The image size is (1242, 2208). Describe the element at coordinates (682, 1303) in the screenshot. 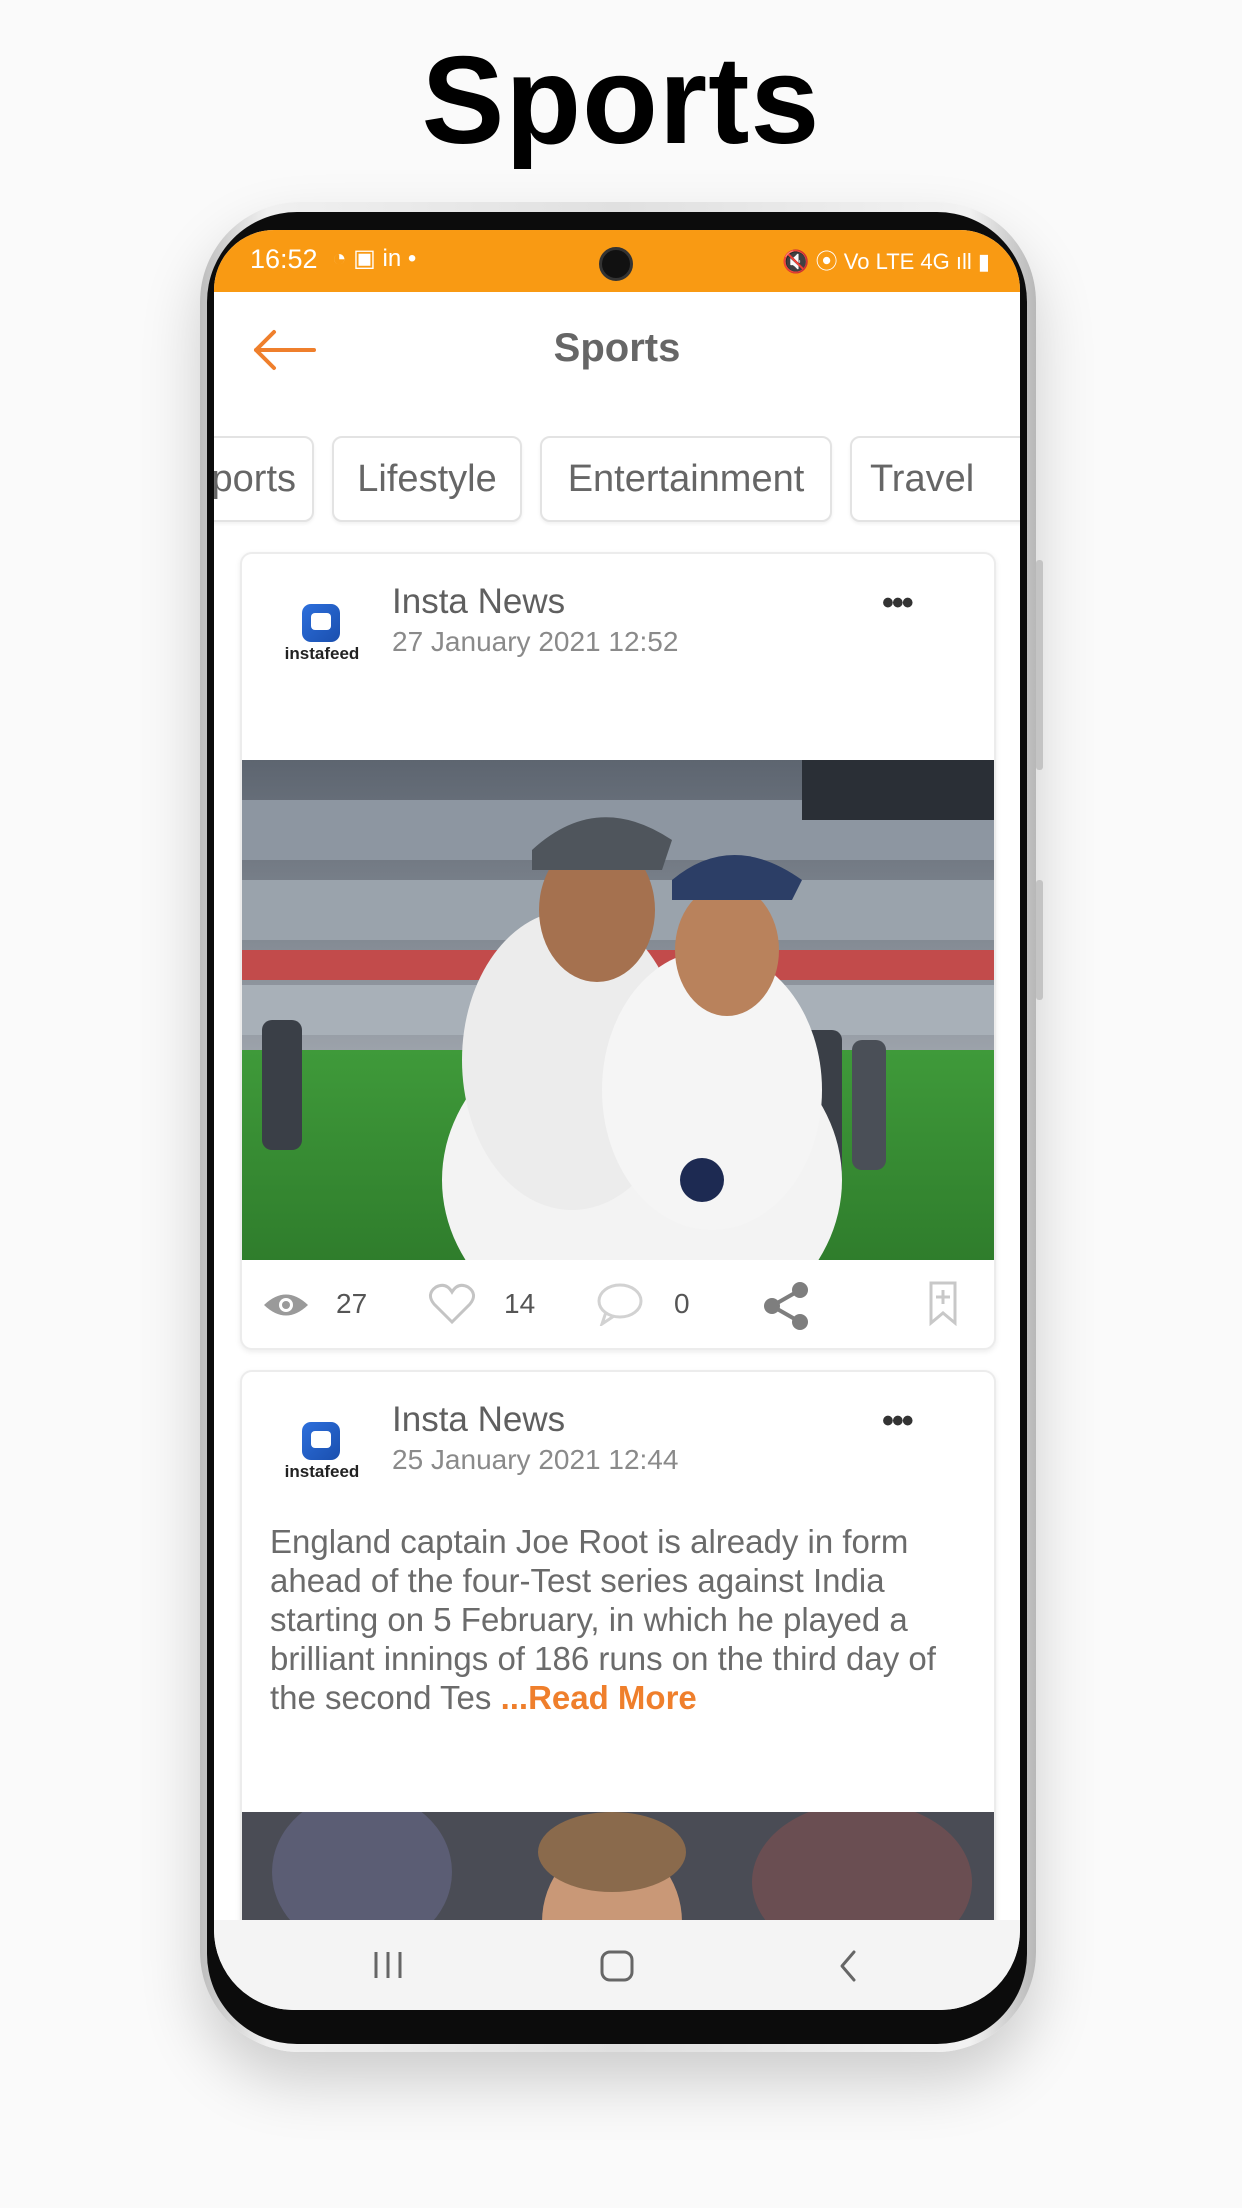

I see `comments-count: 0` at that location.